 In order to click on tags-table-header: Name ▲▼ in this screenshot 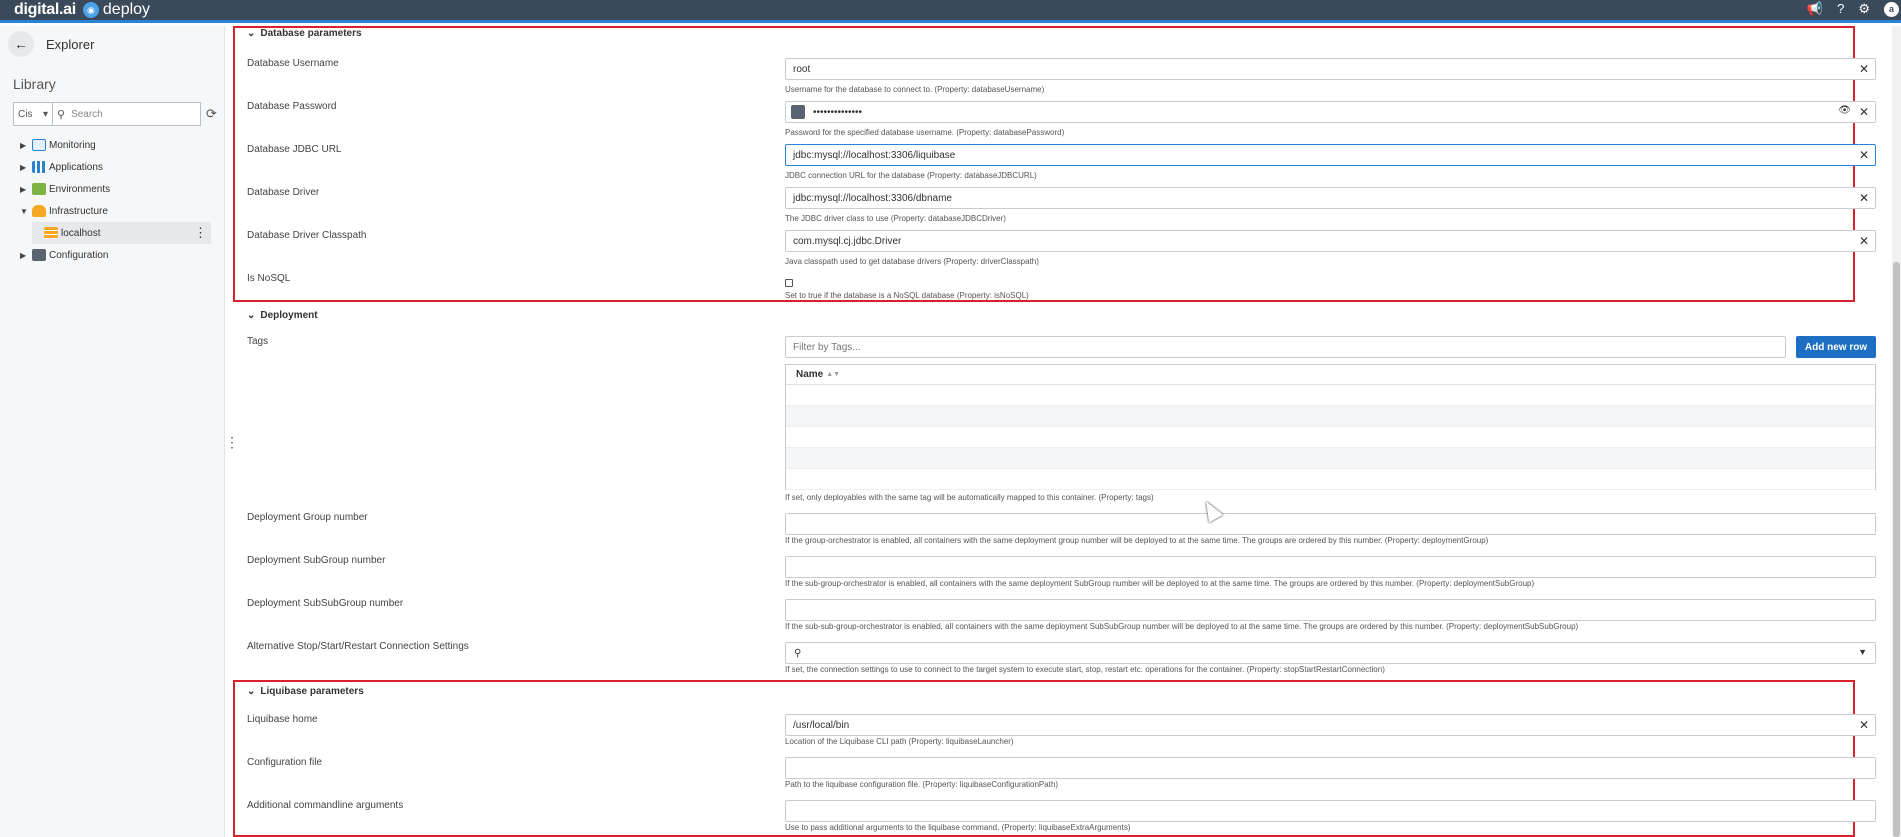, I will do `click(1330, 375)`.